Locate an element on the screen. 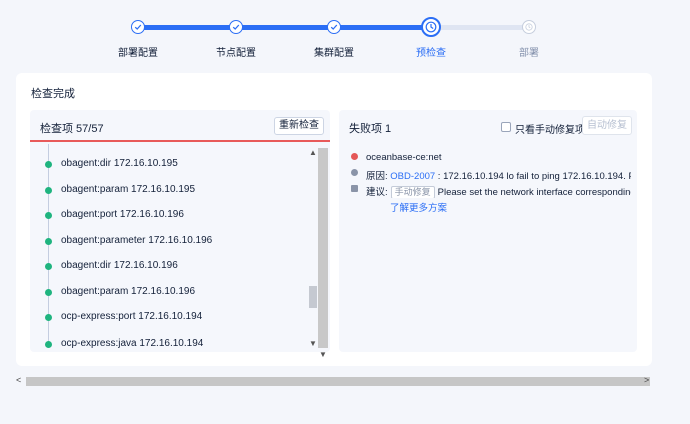 This screenshot has height=424, width=690. list-scrollbar: ▲ ▼ is located at coordinates (313, 248).